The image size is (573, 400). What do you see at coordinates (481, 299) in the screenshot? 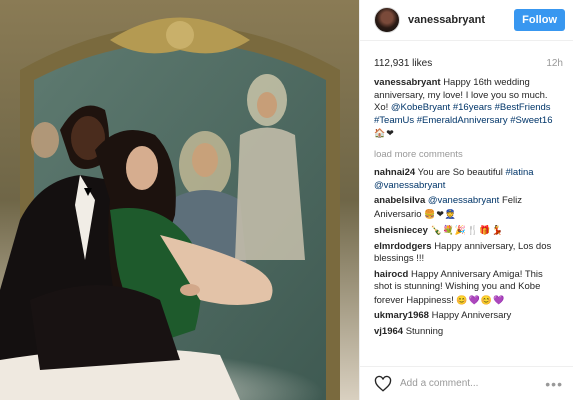
I see `comment-emojis: 😊💜😊💜` at bounding box center [481, 299].